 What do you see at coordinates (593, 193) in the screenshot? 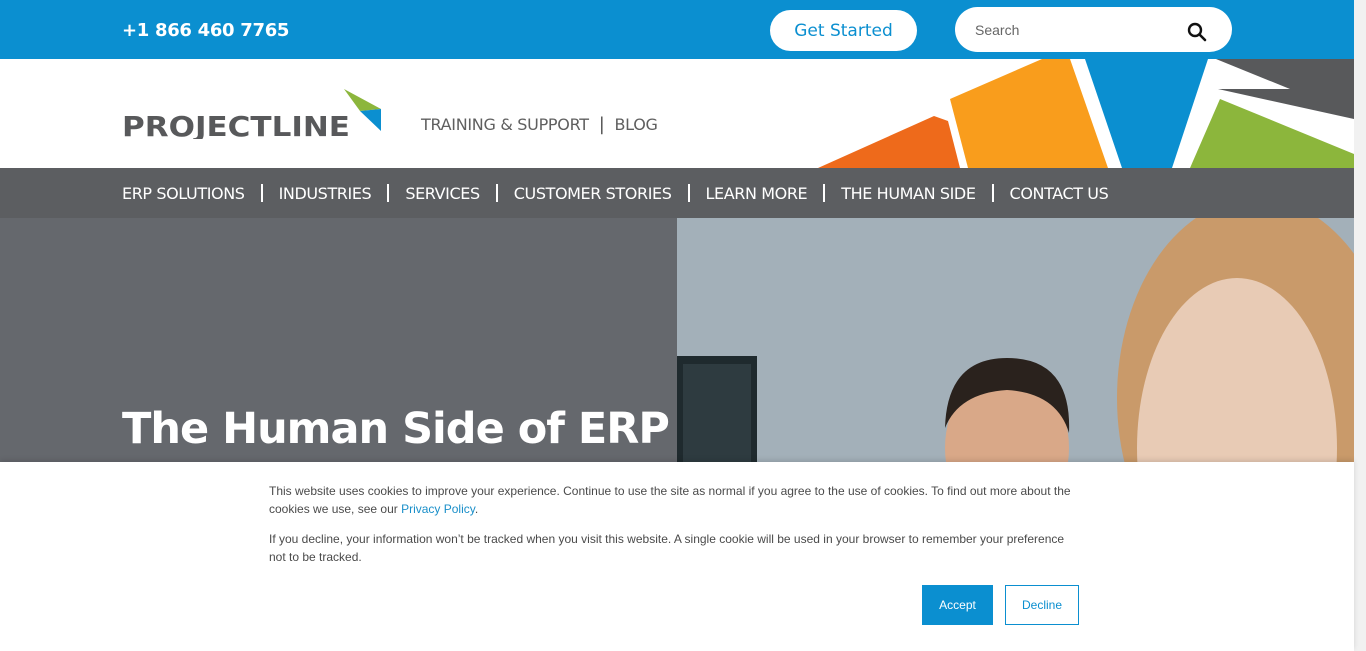
I see `nav-label: CUSTOMER STORIES` at bounding box center [593, 193].